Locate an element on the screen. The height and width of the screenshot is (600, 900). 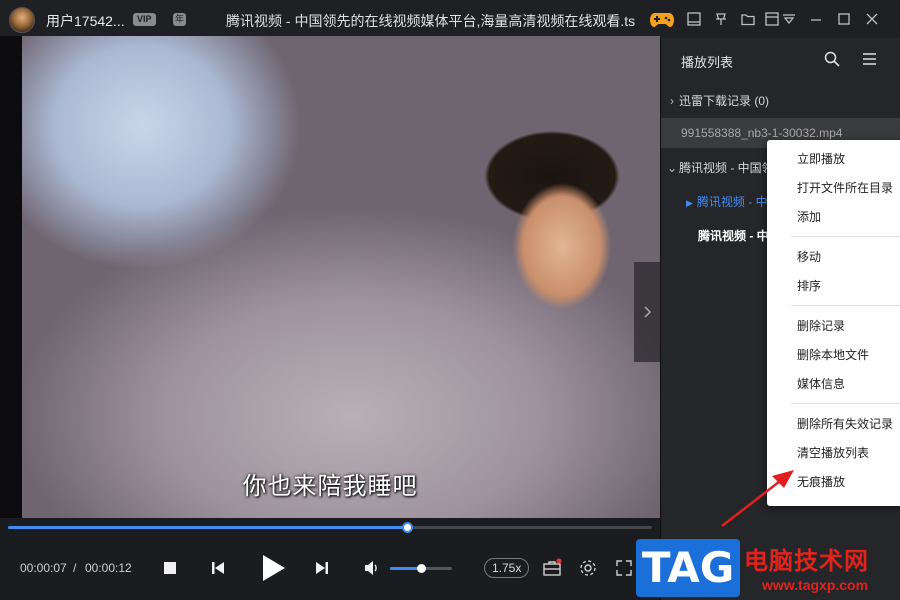
settings-button is located at coordinates (588, 568).